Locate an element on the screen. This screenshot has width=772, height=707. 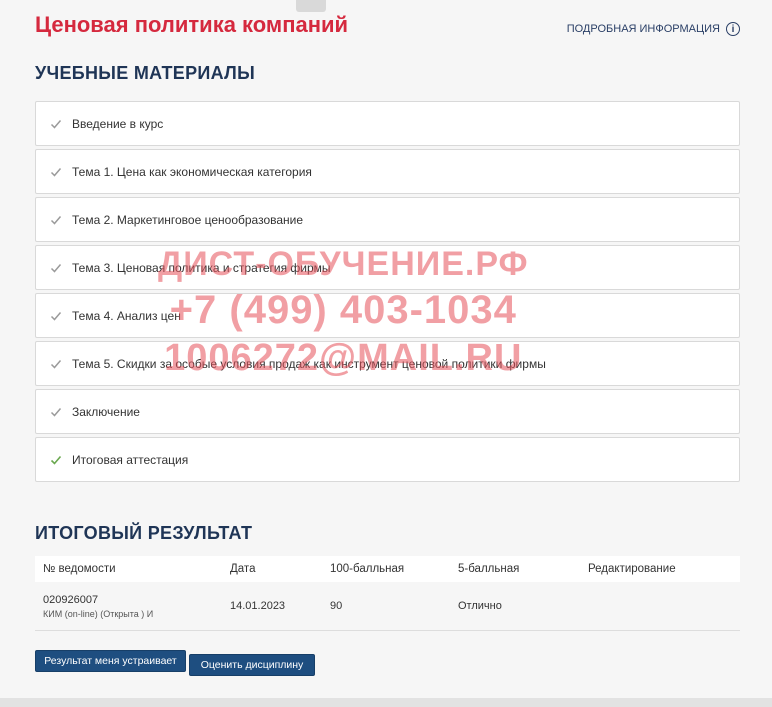
material-item-topic-4: Тема 4. Анализ цен is located at coordinates (387, 315).